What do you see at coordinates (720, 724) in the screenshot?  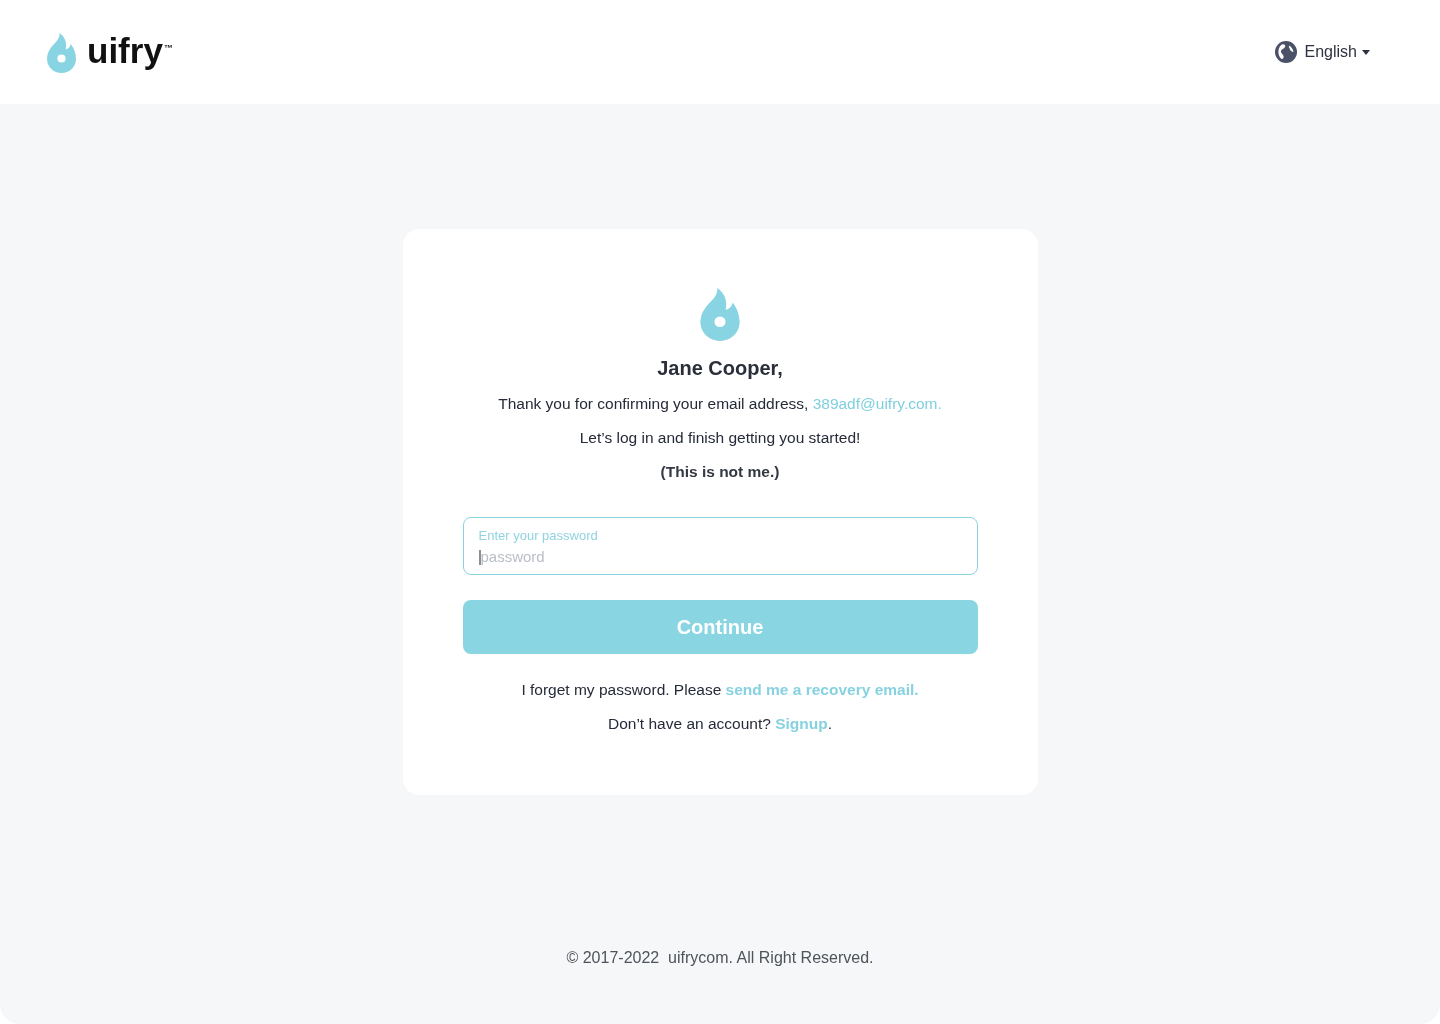 I see `signup-text: Don’t have an account? Signup.` at bounding box center [720, 724].